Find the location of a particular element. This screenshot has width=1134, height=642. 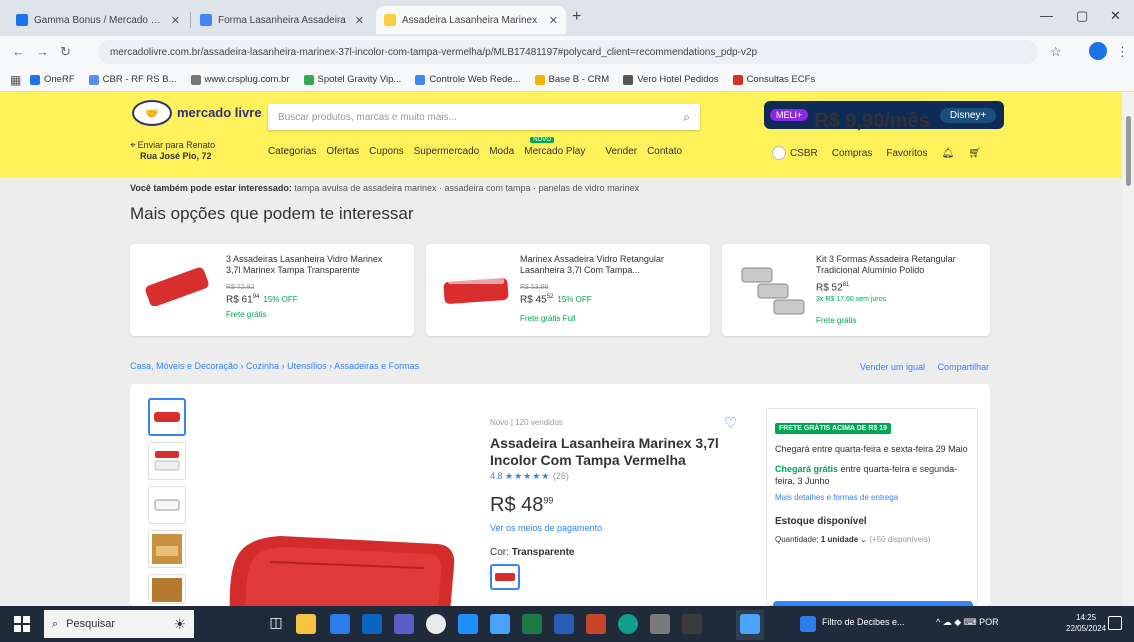

powerpoint-icon is located at coordinates (596, 624).